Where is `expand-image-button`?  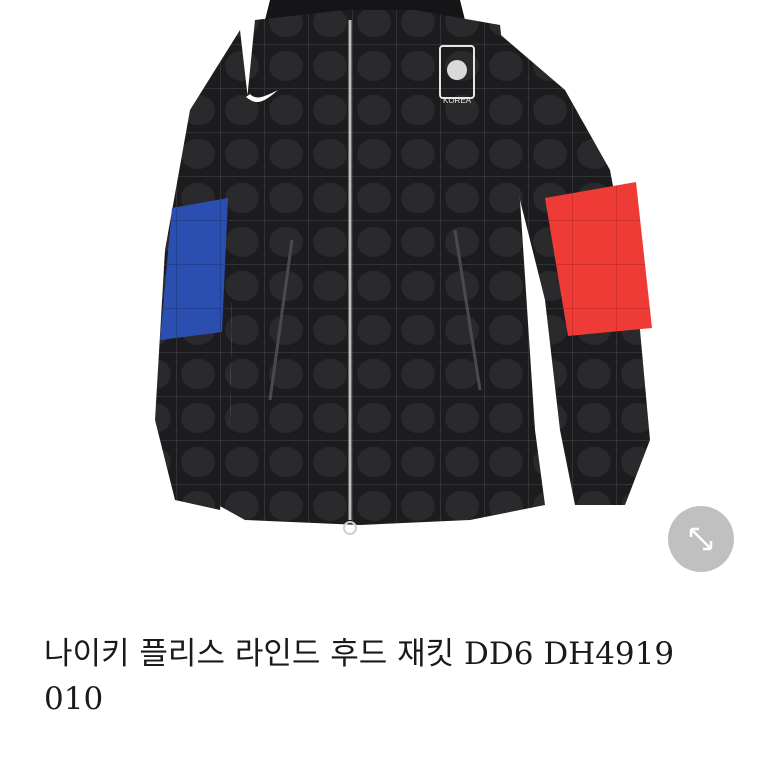
expand-image-button is located at coordinates (701, 539).